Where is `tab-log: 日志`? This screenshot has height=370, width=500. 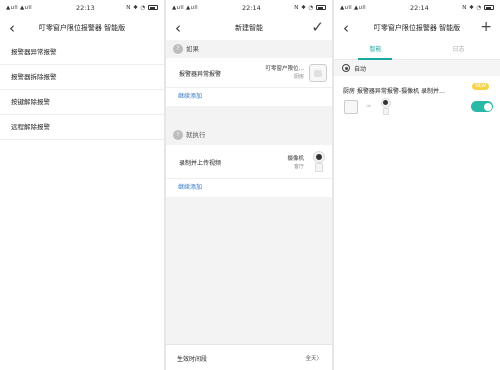 tab-log: 日志 is located at coordinates (458, 48).